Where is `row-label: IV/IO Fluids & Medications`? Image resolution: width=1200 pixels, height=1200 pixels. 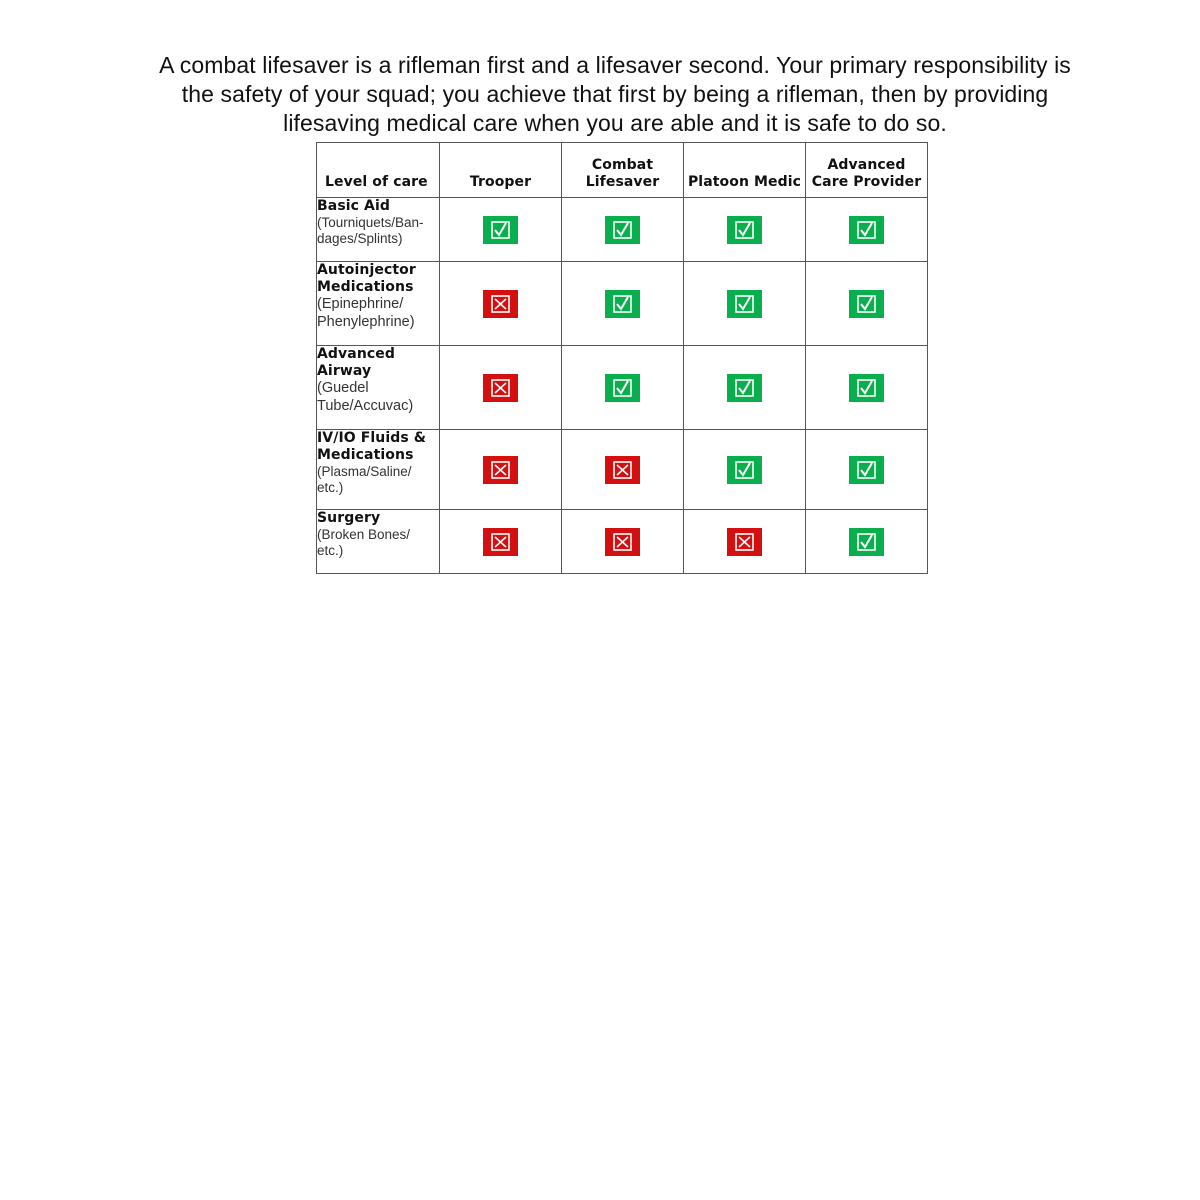
row-label: IV/IO Fluids & Medications is located at coordinates (372, 446).